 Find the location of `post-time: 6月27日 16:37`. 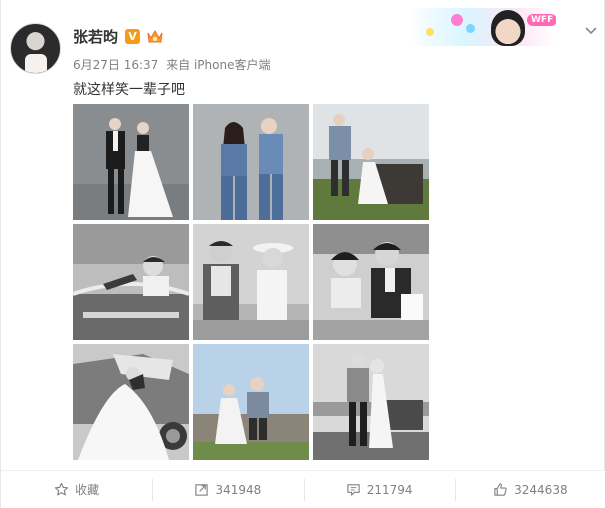

post-time: 6月27日 16:37 is located at coordinates (115, 65).